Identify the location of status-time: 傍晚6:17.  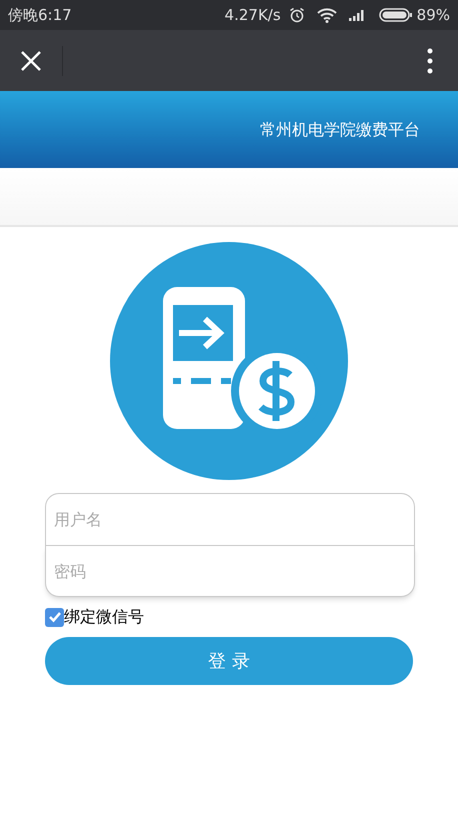
(40, 15).